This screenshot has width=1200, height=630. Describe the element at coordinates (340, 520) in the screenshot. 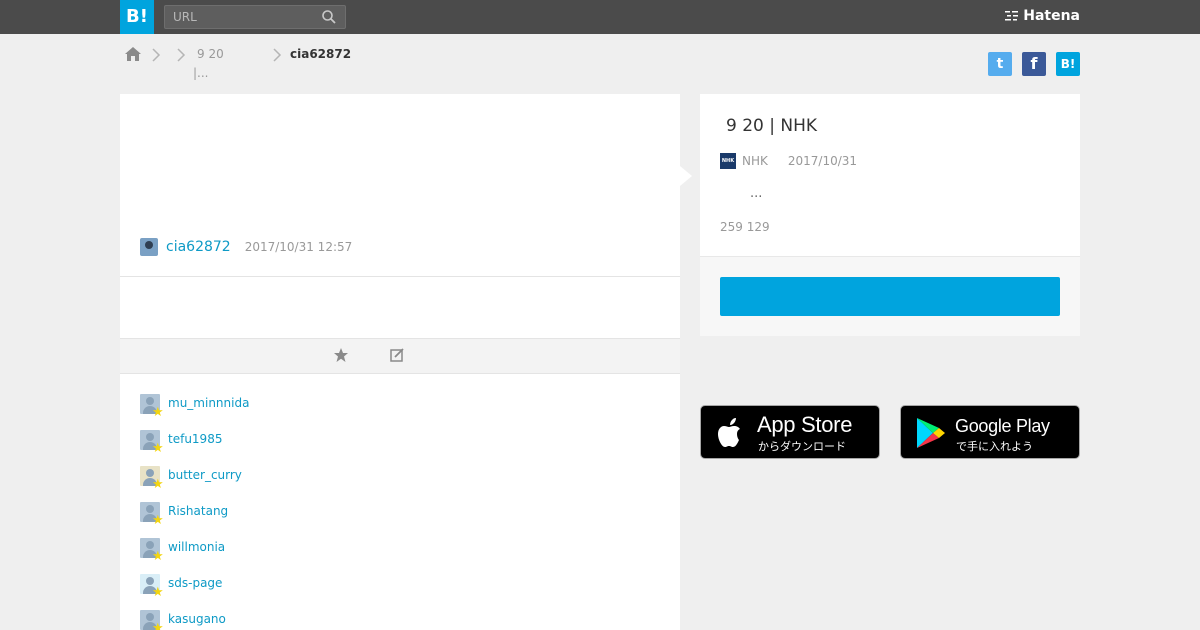

I see `list-item: ★ Rishatang` at that location.